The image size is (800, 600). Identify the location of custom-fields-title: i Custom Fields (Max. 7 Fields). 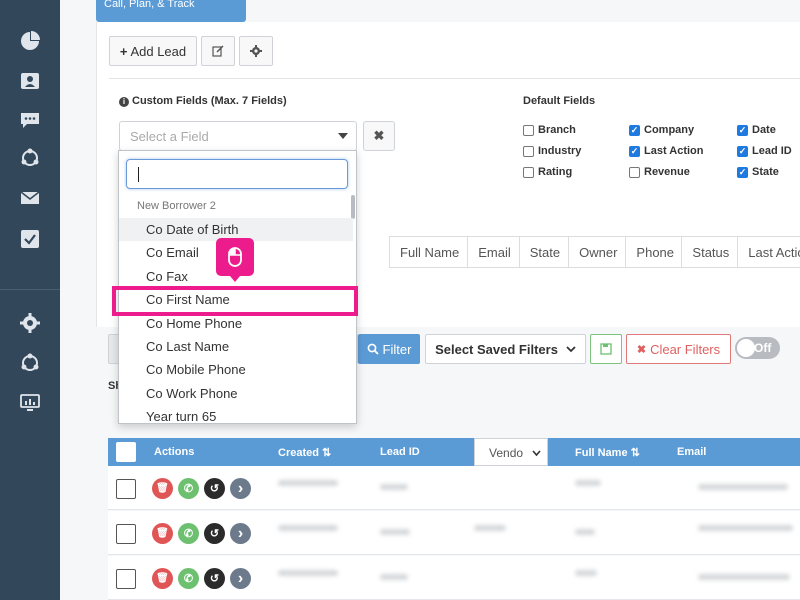
(203, 101).